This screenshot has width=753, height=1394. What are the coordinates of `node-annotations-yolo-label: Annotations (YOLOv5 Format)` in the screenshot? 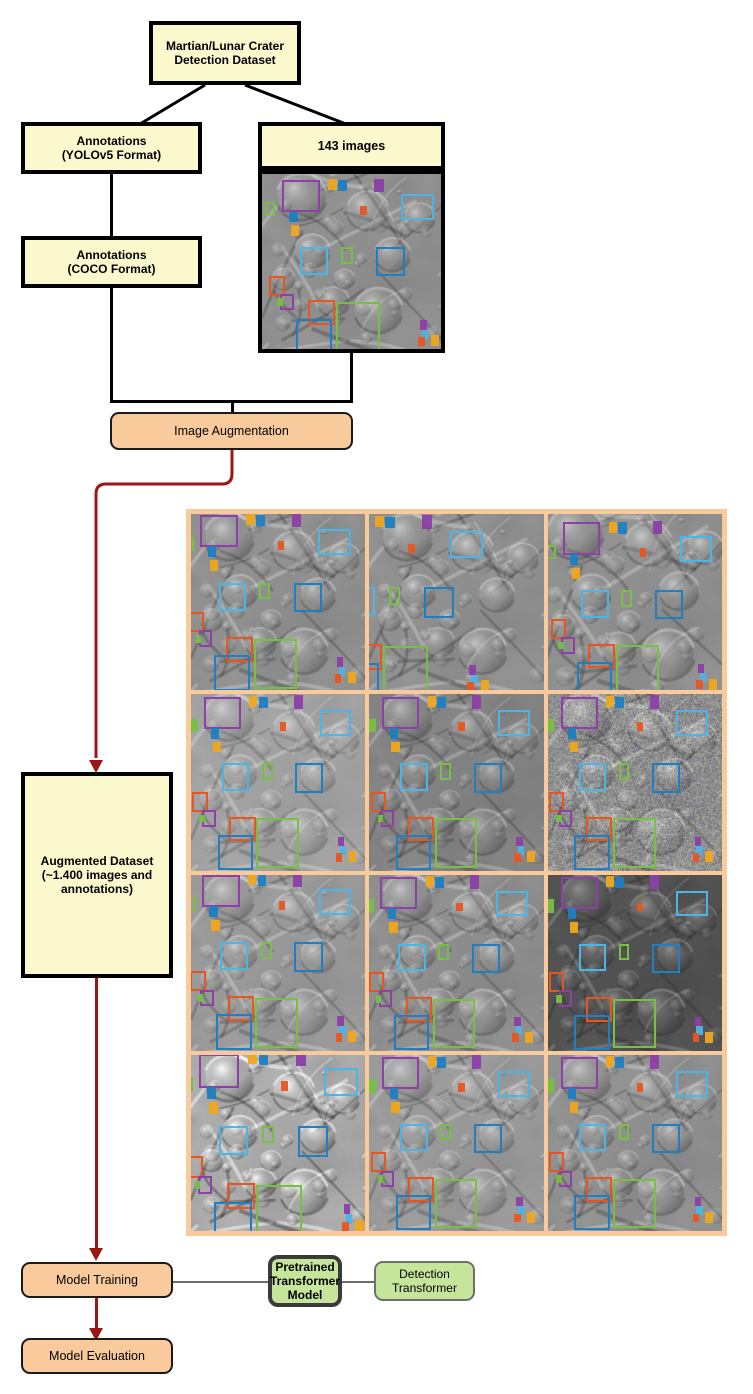 It's located at (111, 147).